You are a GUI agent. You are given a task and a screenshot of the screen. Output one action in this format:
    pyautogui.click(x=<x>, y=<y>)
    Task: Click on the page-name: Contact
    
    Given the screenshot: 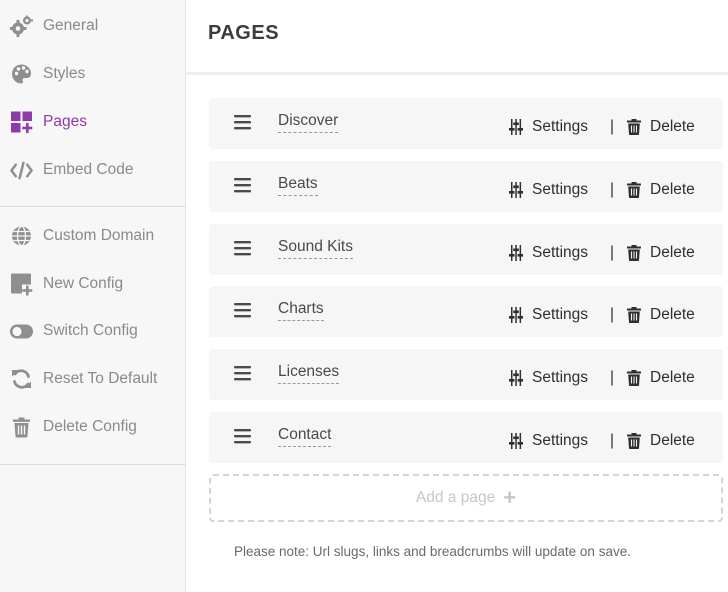 What is the action you would take?
    pyautogui.click(x=305, y=436)
    